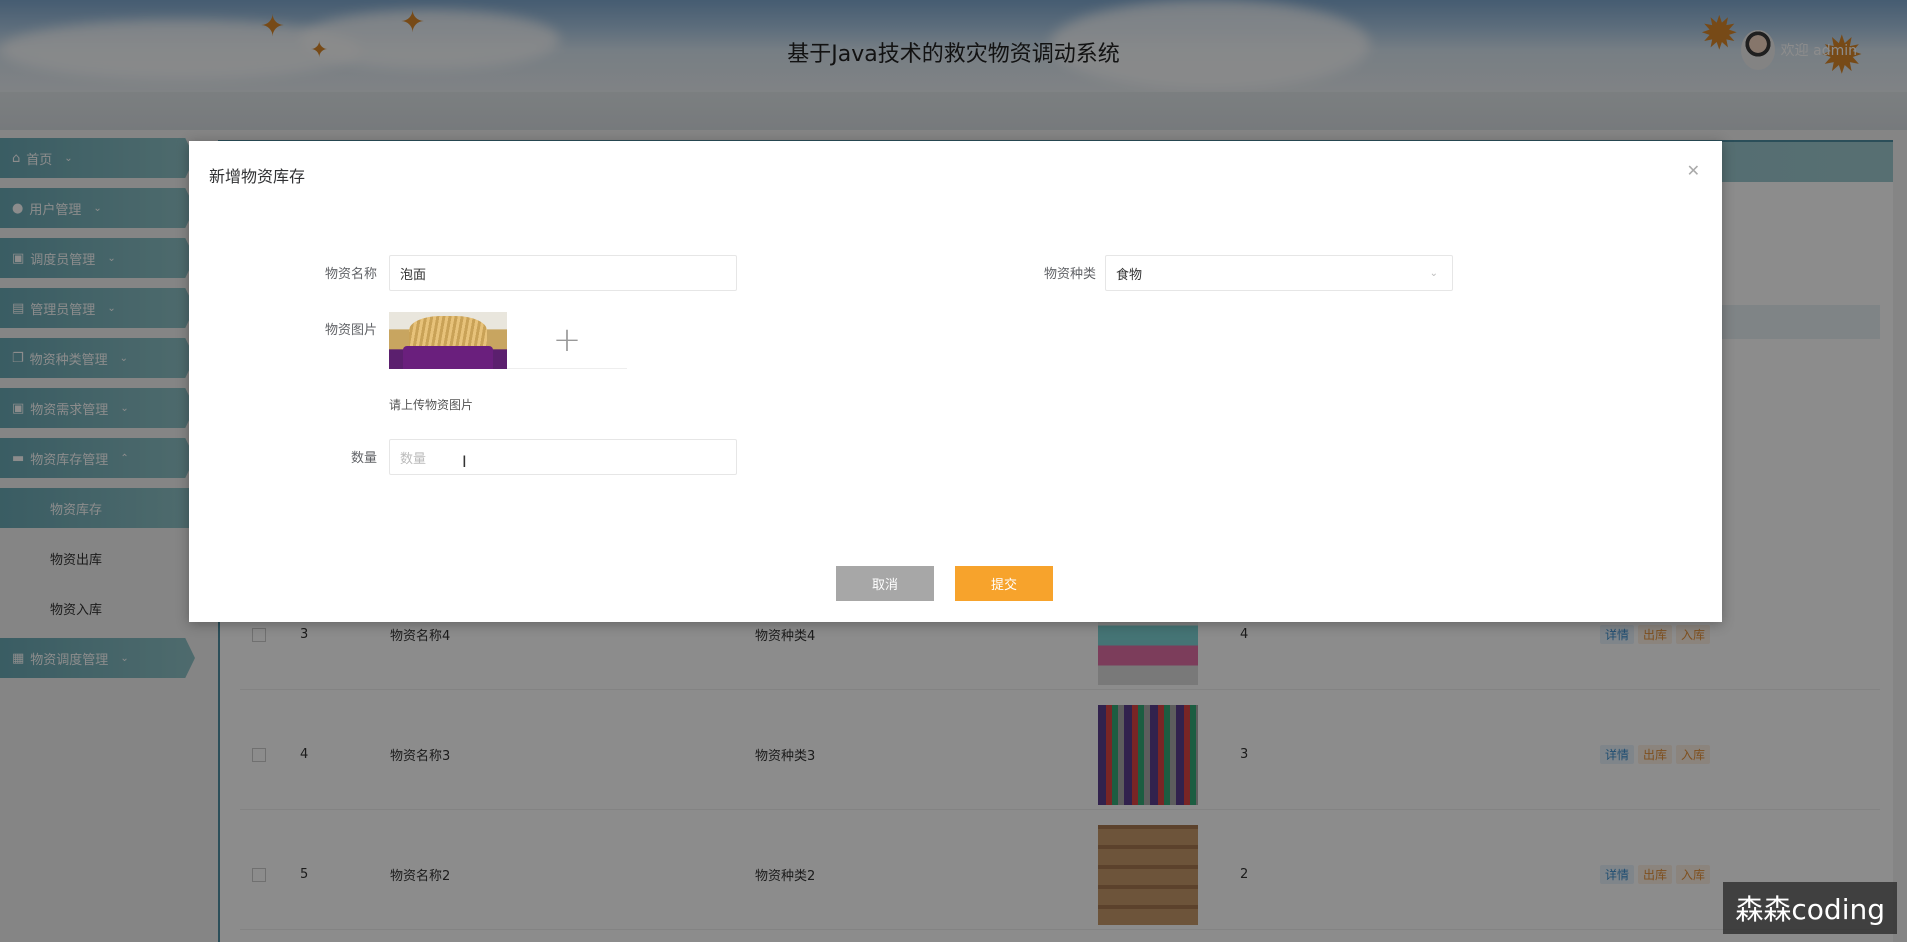  Describe the element at coordinates (413, 459) in the screenshot. I see `quantity-placeholder: 数量` at that location.